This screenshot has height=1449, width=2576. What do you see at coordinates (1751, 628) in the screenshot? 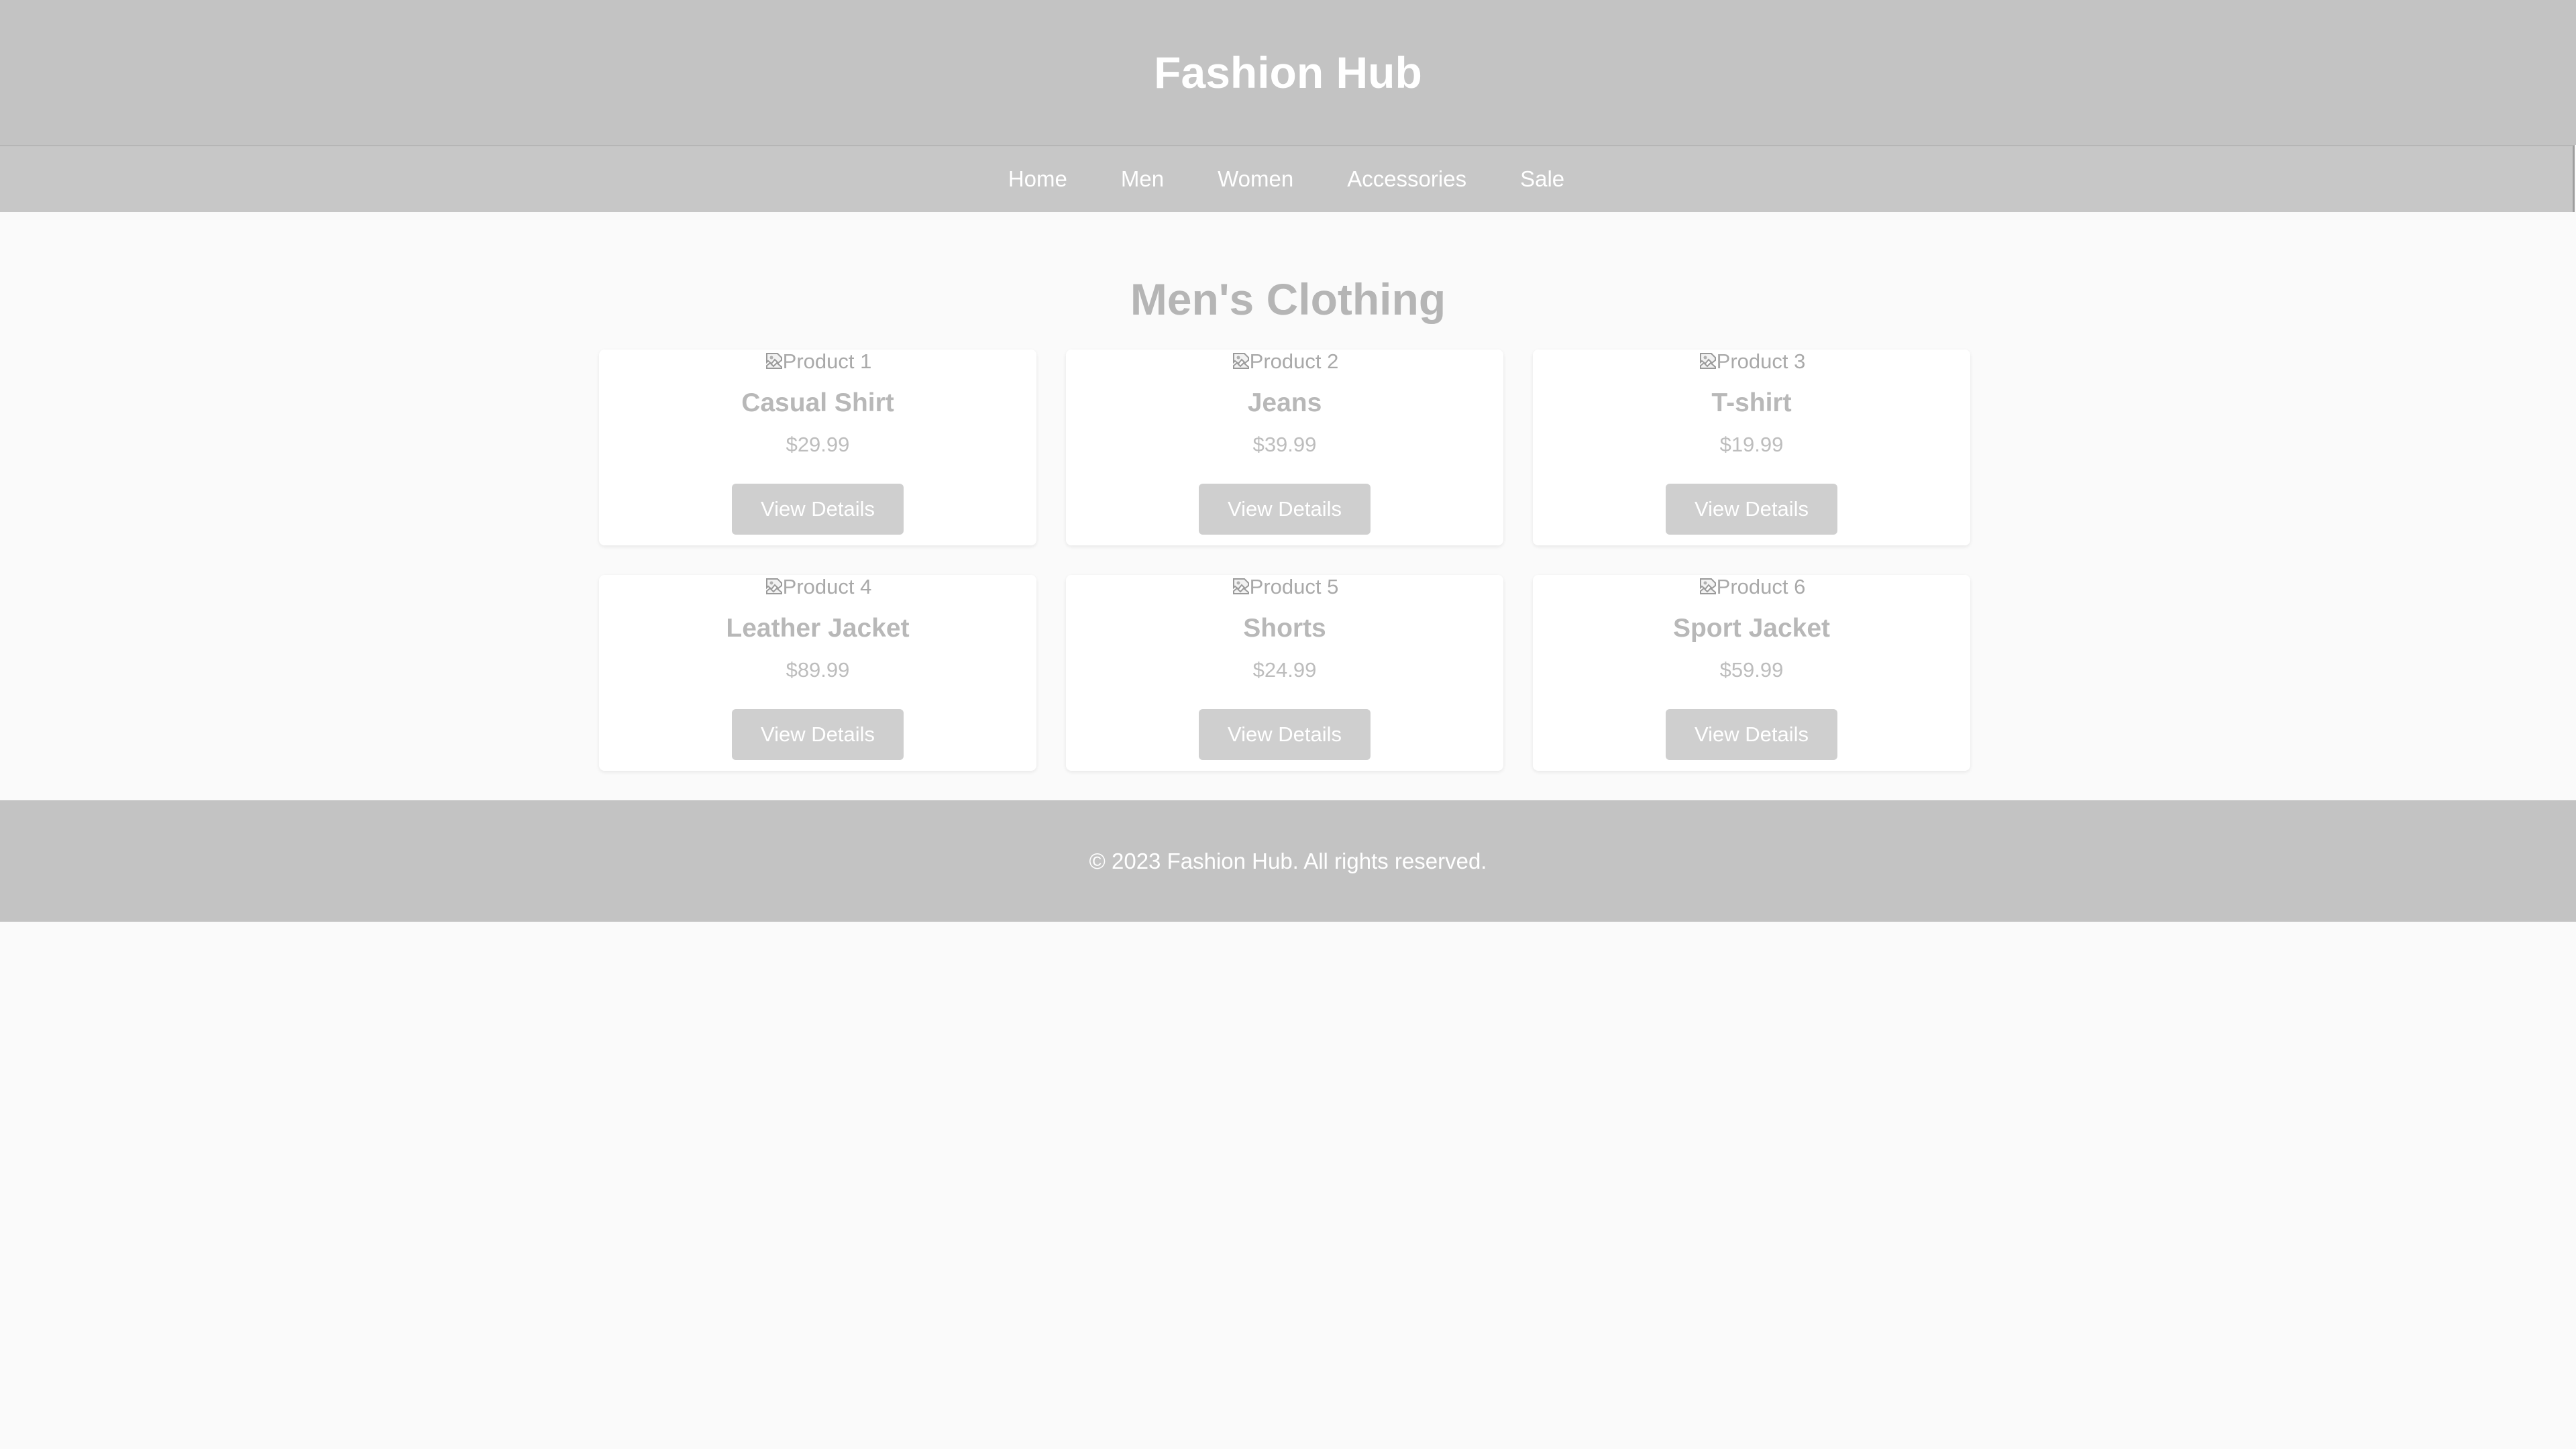
I see `product-name: Sport Jacket` at bounding box center [1751, 628].